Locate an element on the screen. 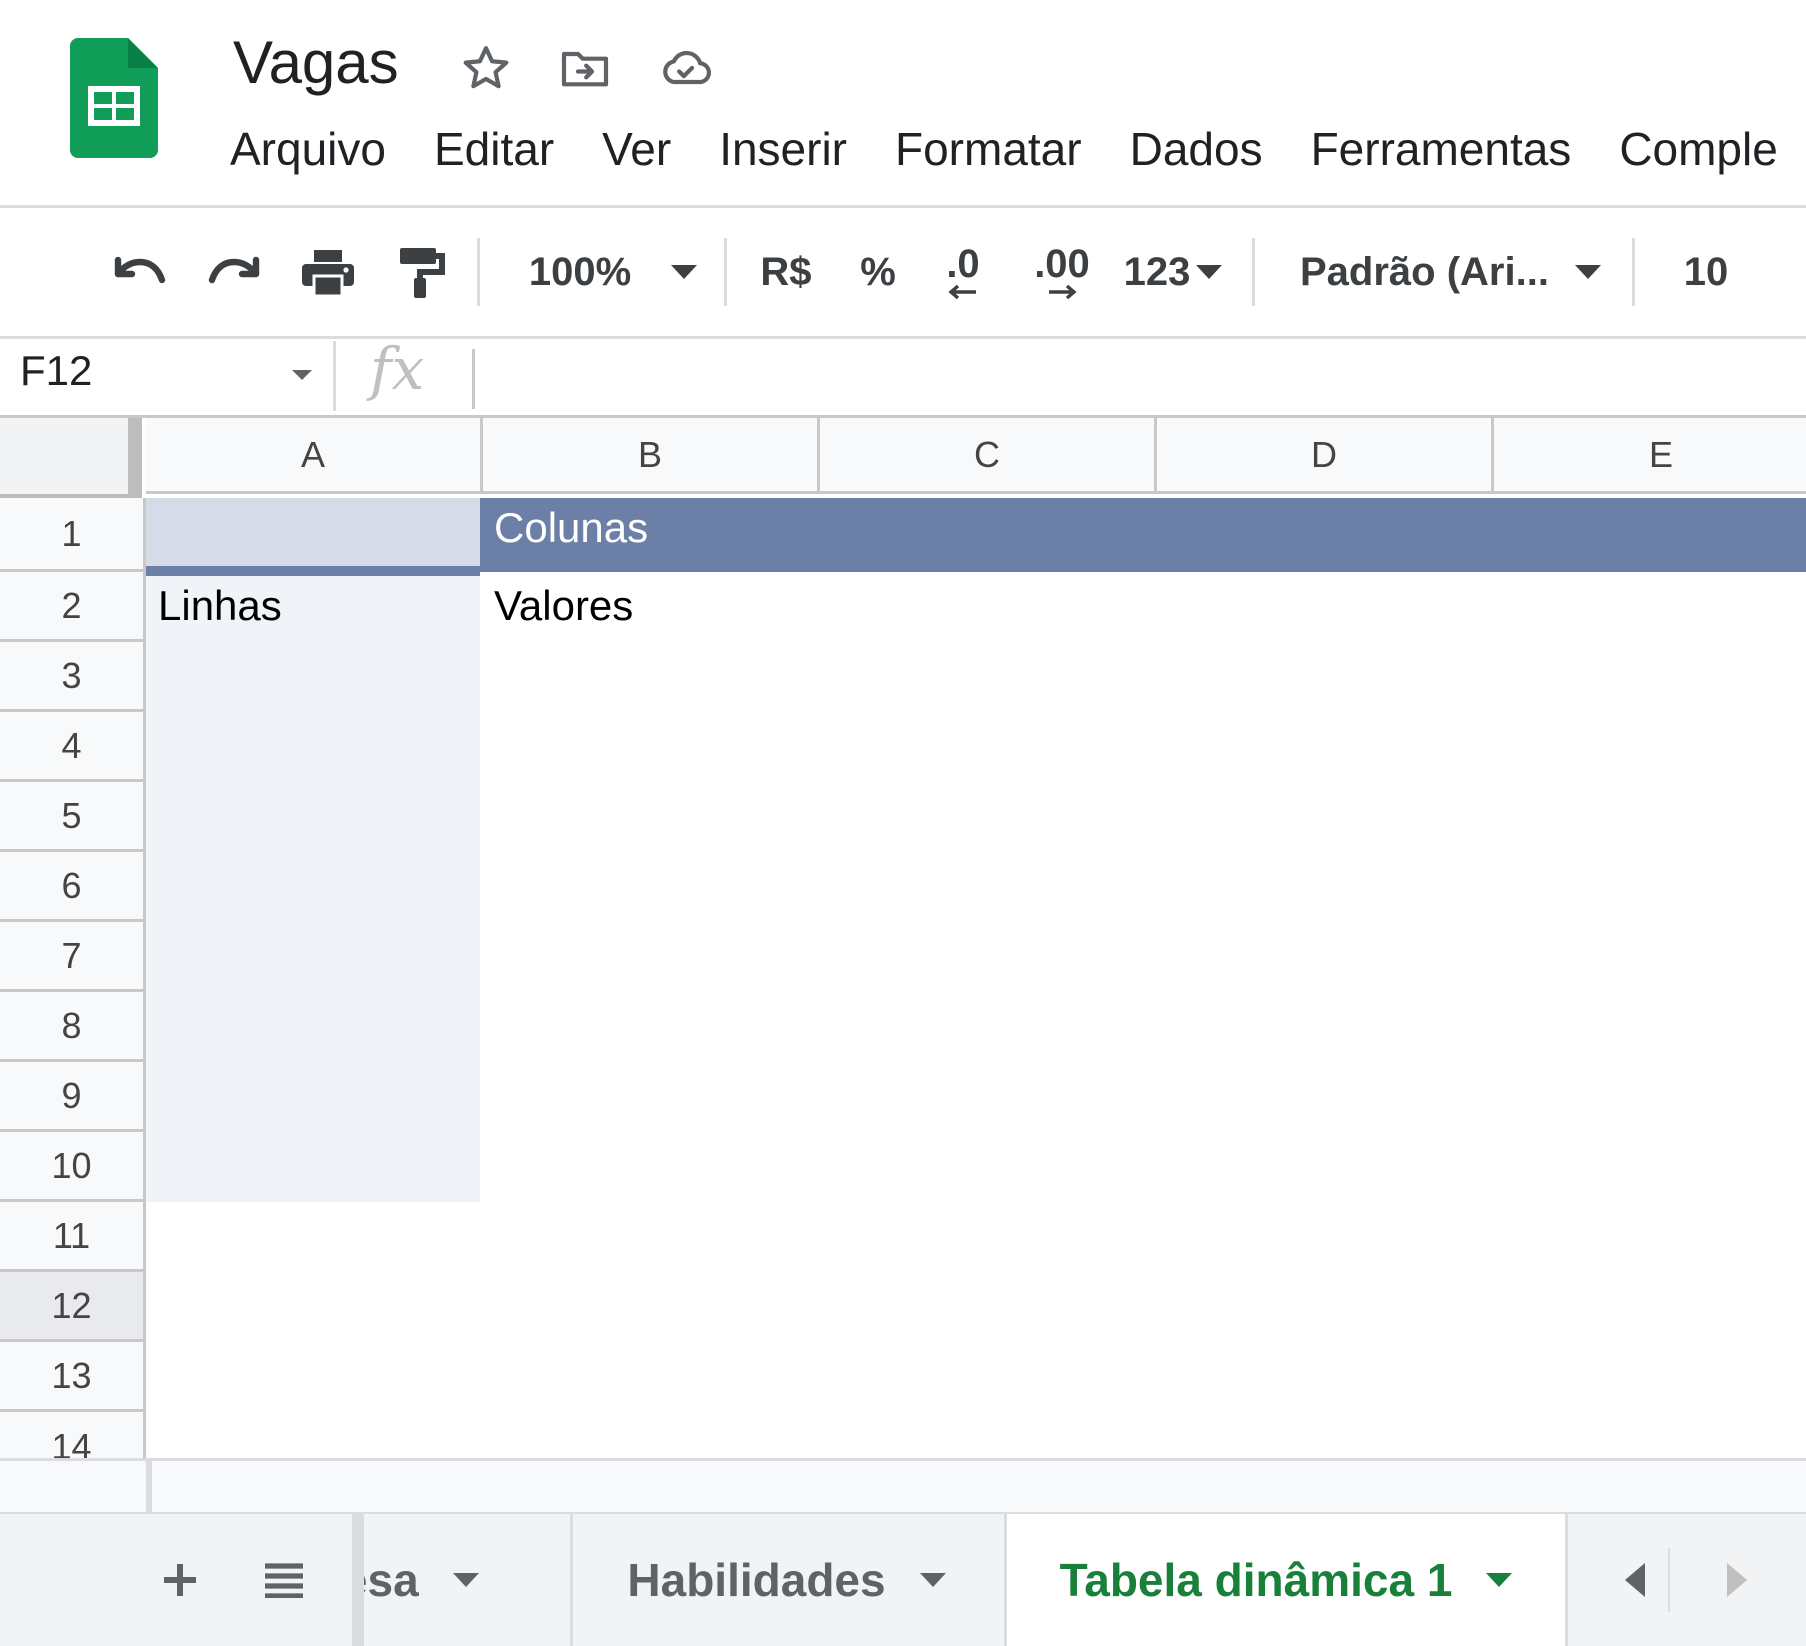 Image resolution: width=1806 pixels, height=1646 pixels. decrease-decimal-button: .0 is located at coordinates (963, 272).